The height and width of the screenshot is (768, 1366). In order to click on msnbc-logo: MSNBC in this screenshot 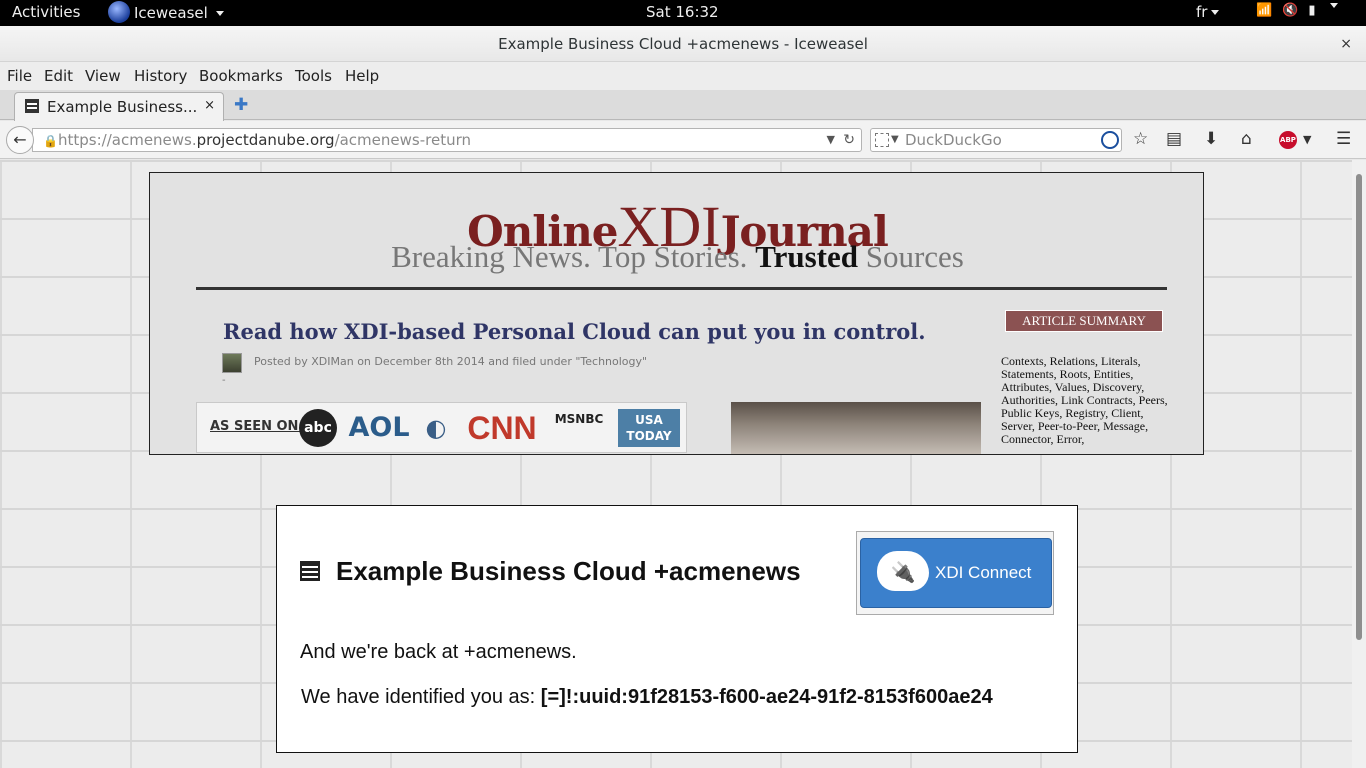, I will do `click(579, 419)`.